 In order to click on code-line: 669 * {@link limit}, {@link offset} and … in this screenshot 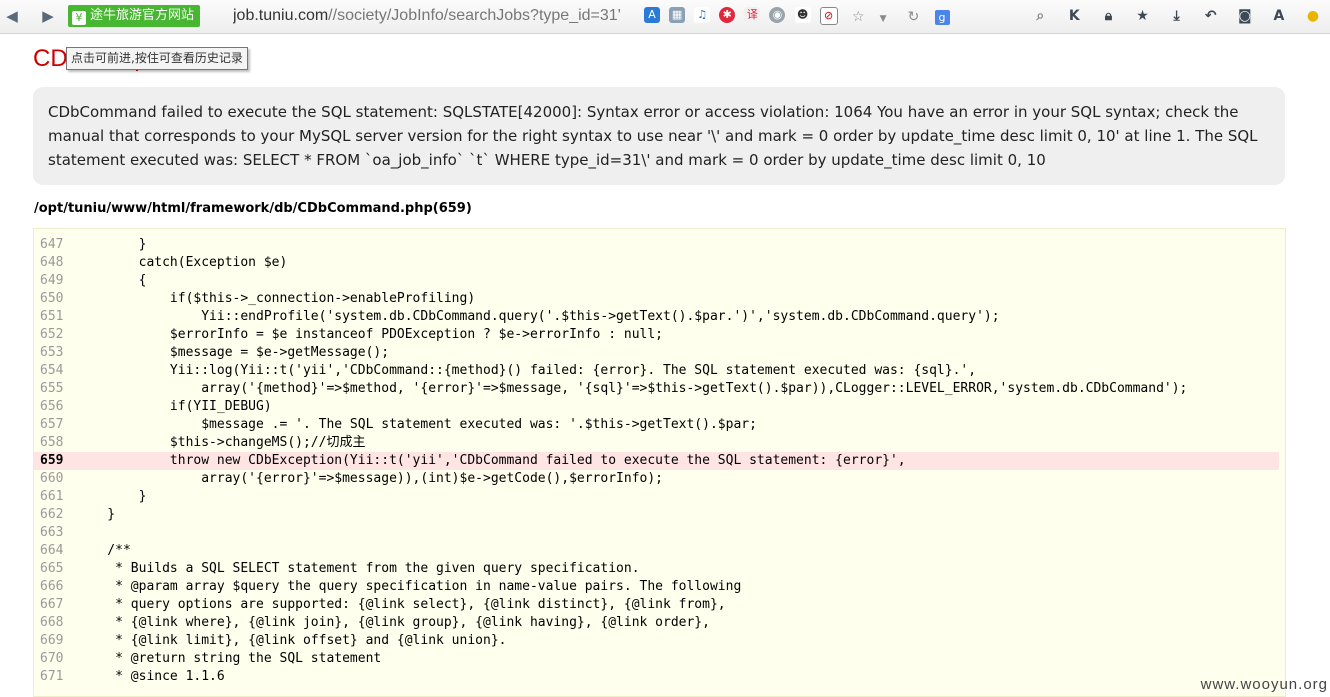, I will do `click(659, 641)`.